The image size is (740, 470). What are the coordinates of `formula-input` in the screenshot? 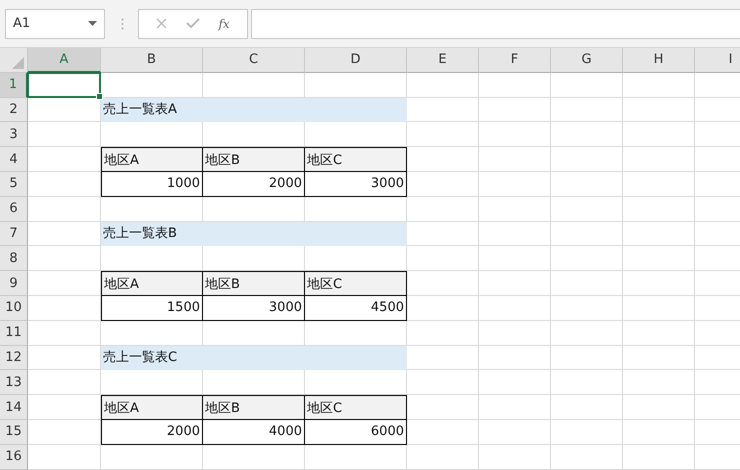 It's located at (495, 23).